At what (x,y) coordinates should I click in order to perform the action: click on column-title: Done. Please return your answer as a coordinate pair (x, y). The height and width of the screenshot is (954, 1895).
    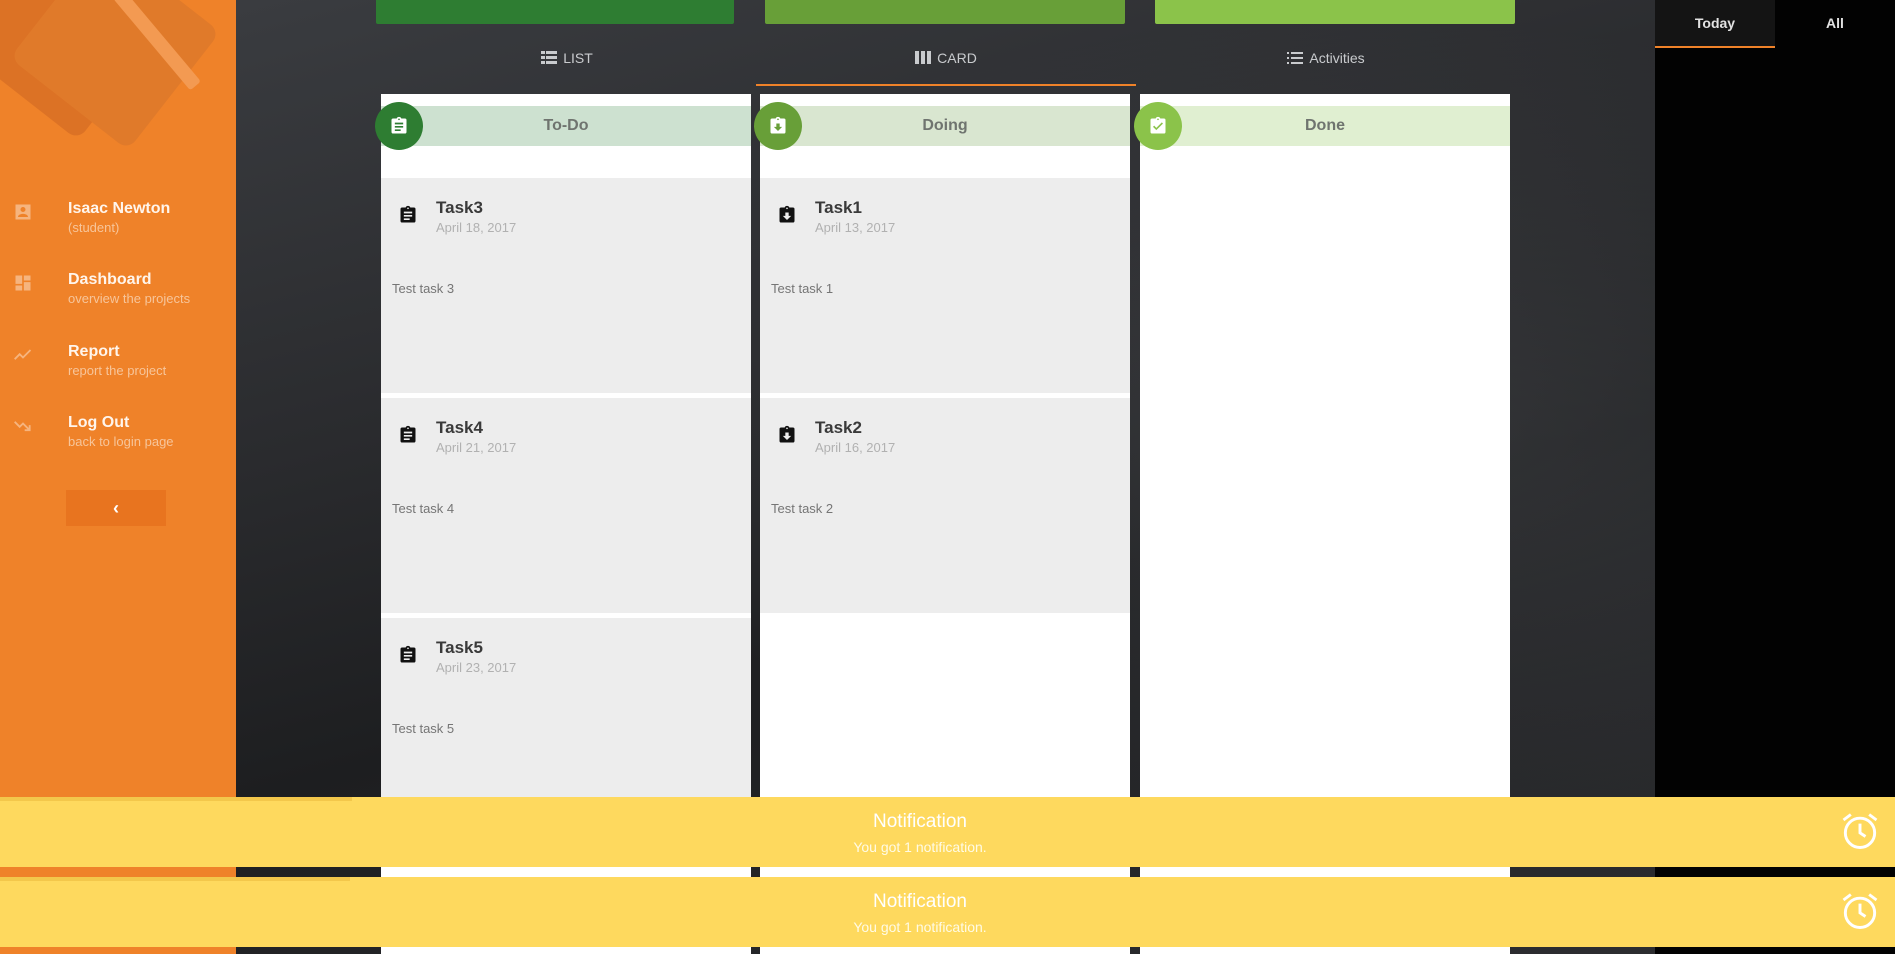
    Looking at the image, I should click on (1325, 125).